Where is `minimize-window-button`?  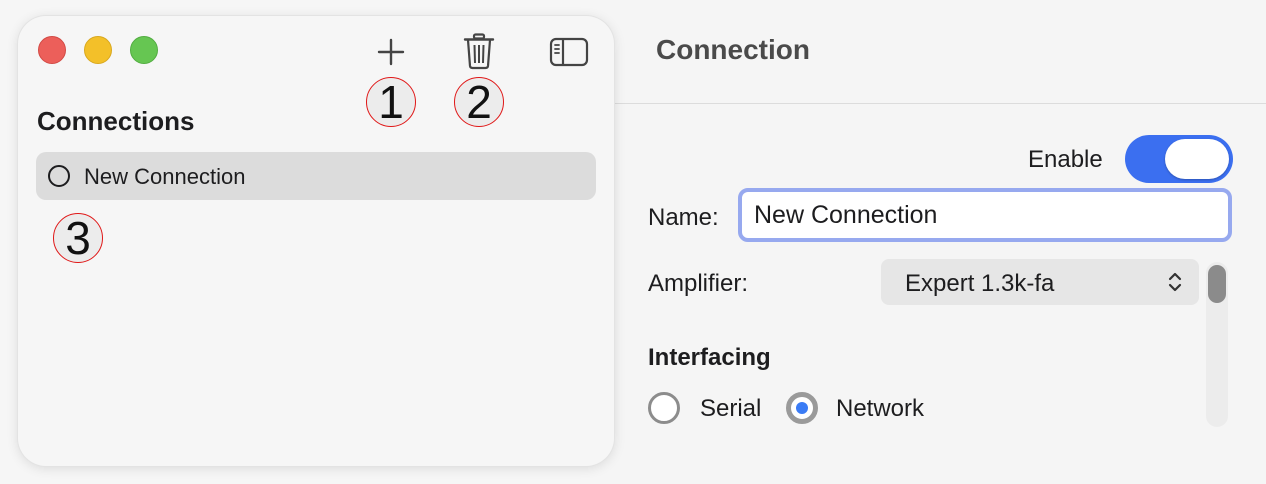 minimize-window-button is located at coordinates (98, 50).